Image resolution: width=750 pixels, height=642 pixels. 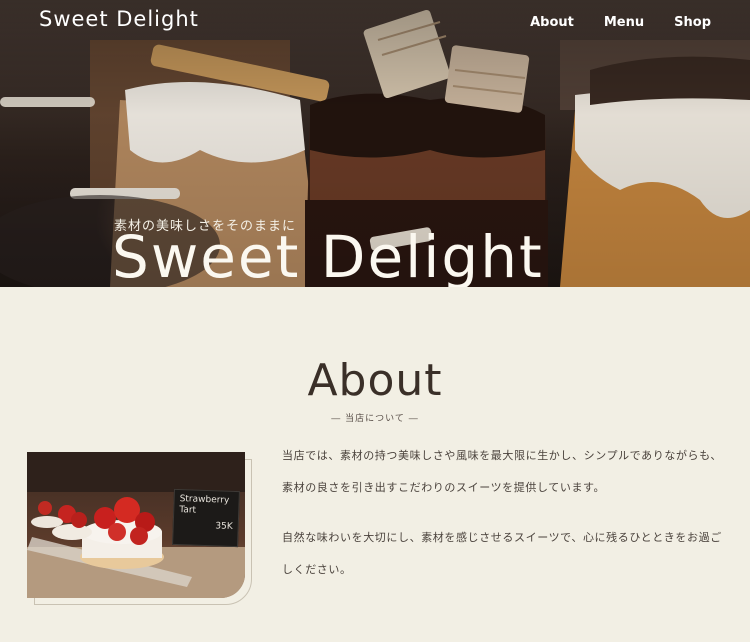 I want to click on about-subheading: ― 当店について ―, so click(x=375, y=419).